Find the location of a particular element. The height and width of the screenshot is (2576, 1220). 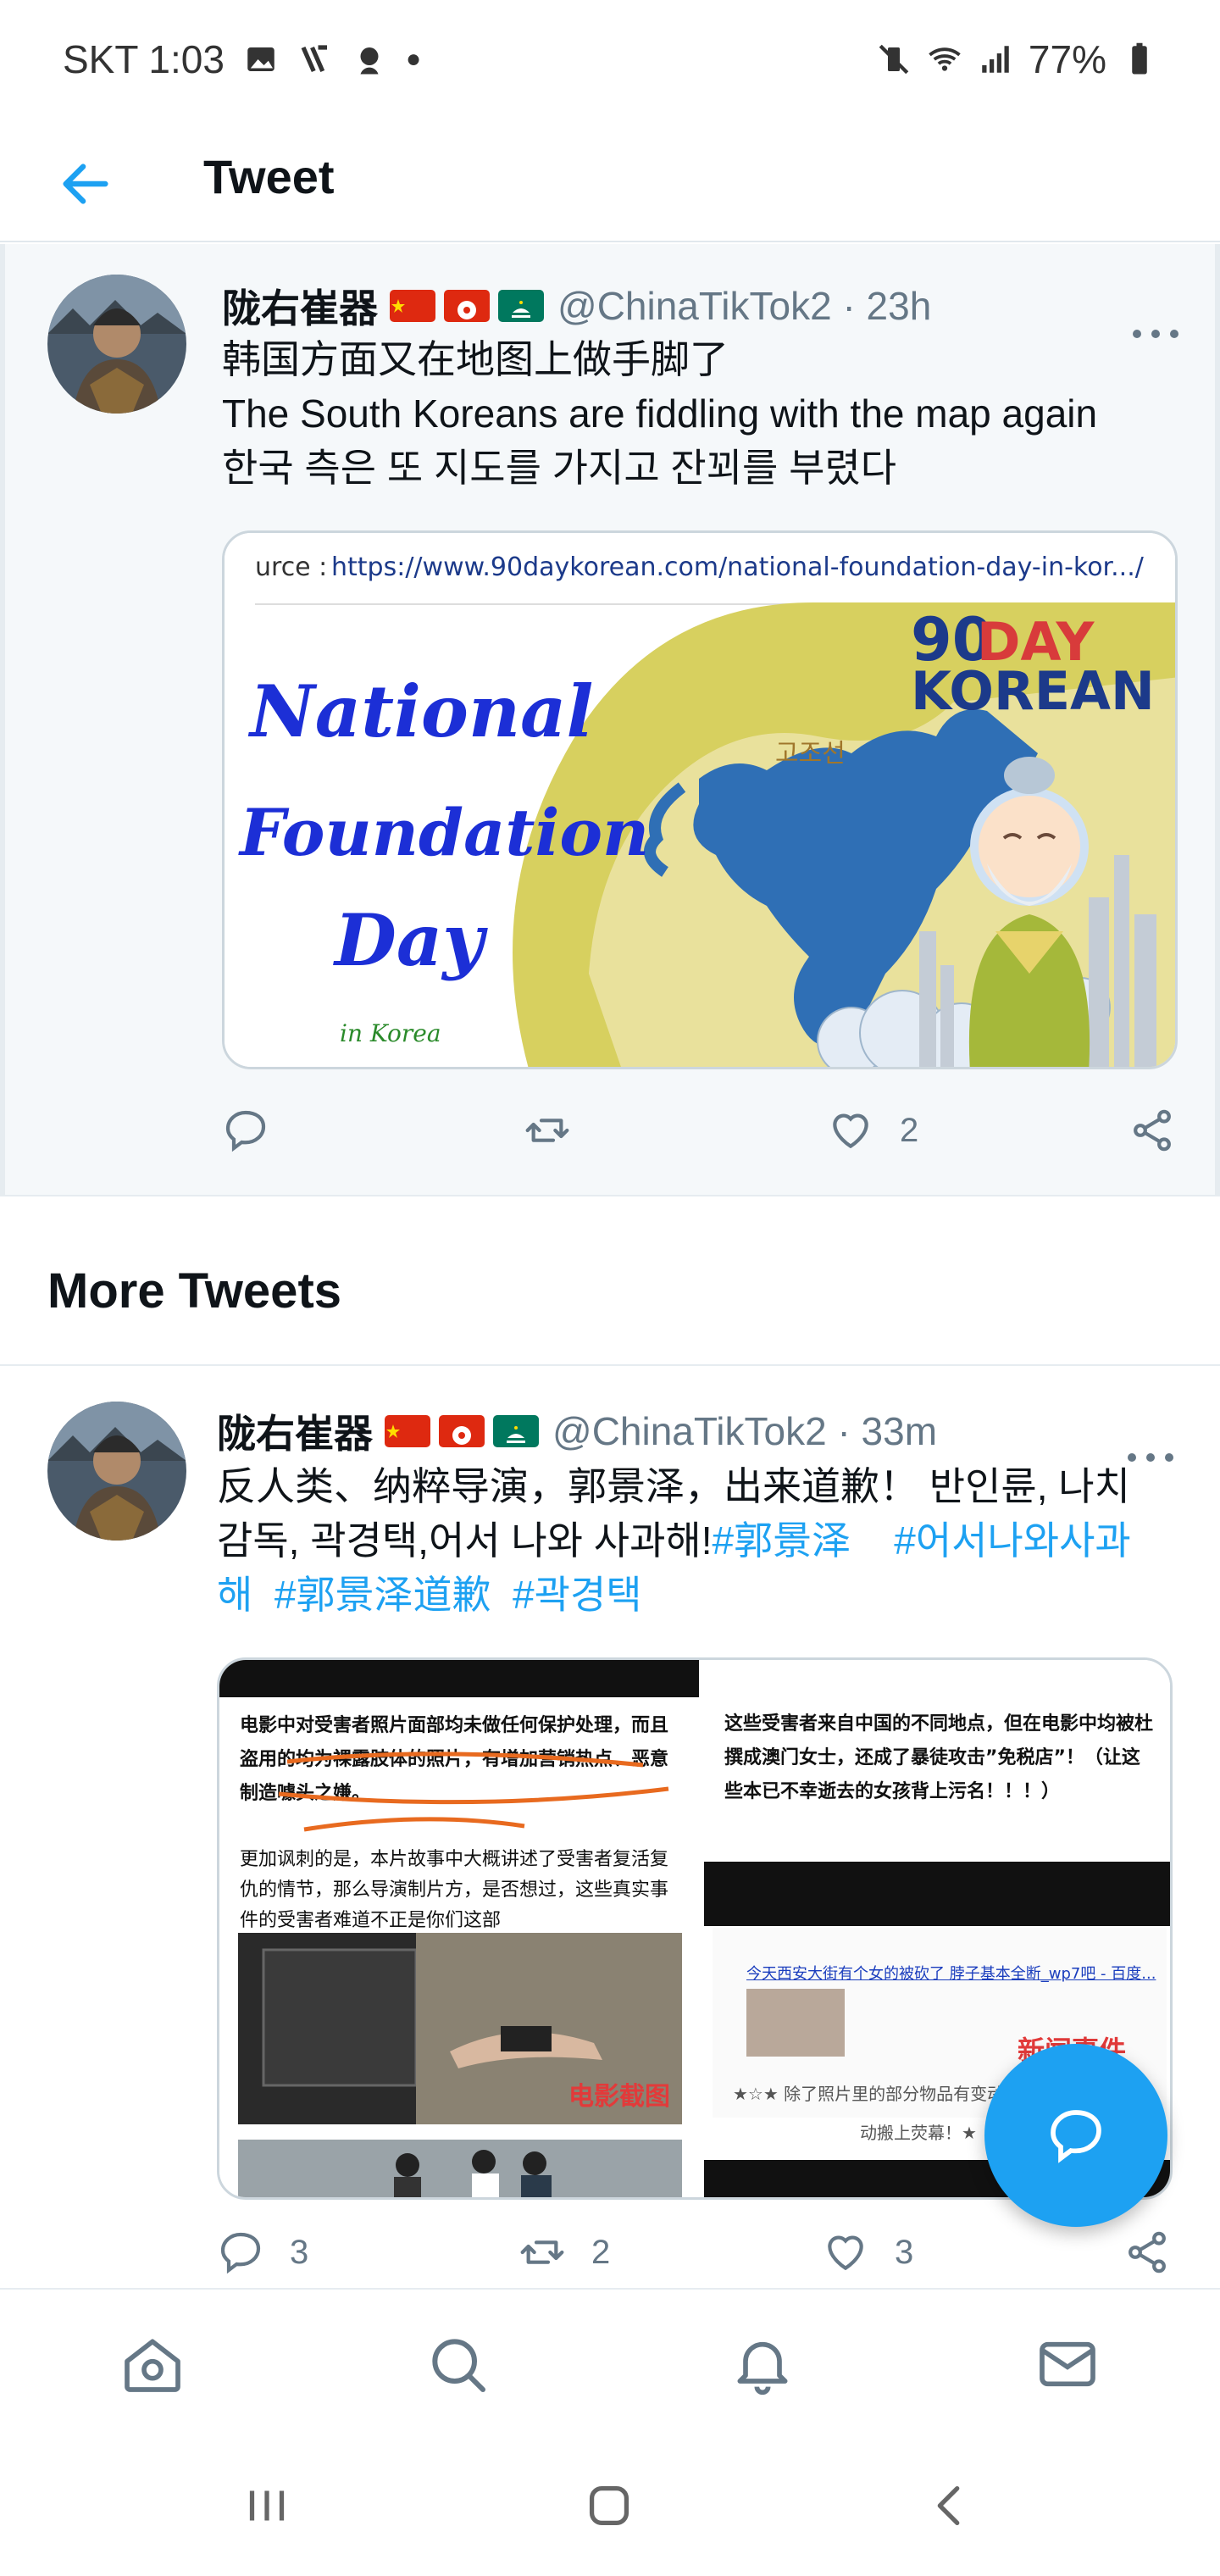

retweet-button: 2 is located at coordinates (564, 2252).